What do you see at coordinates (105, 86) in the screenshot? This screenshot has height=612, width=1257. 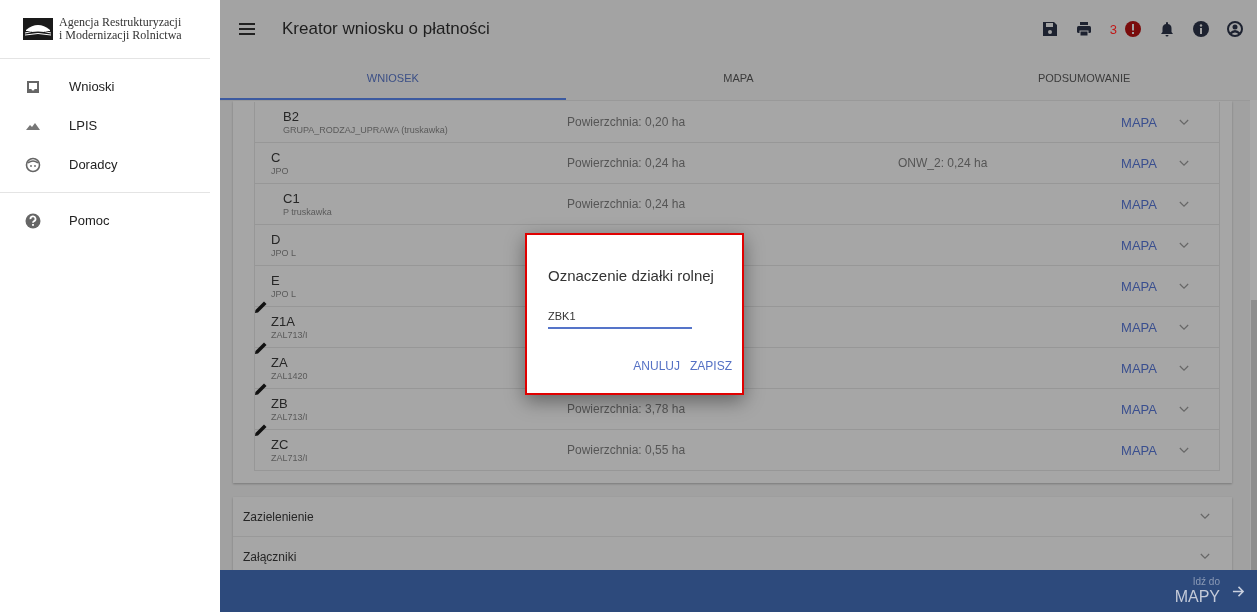 I see `nav-item: Wnioski` at bounding box center [105, 86].